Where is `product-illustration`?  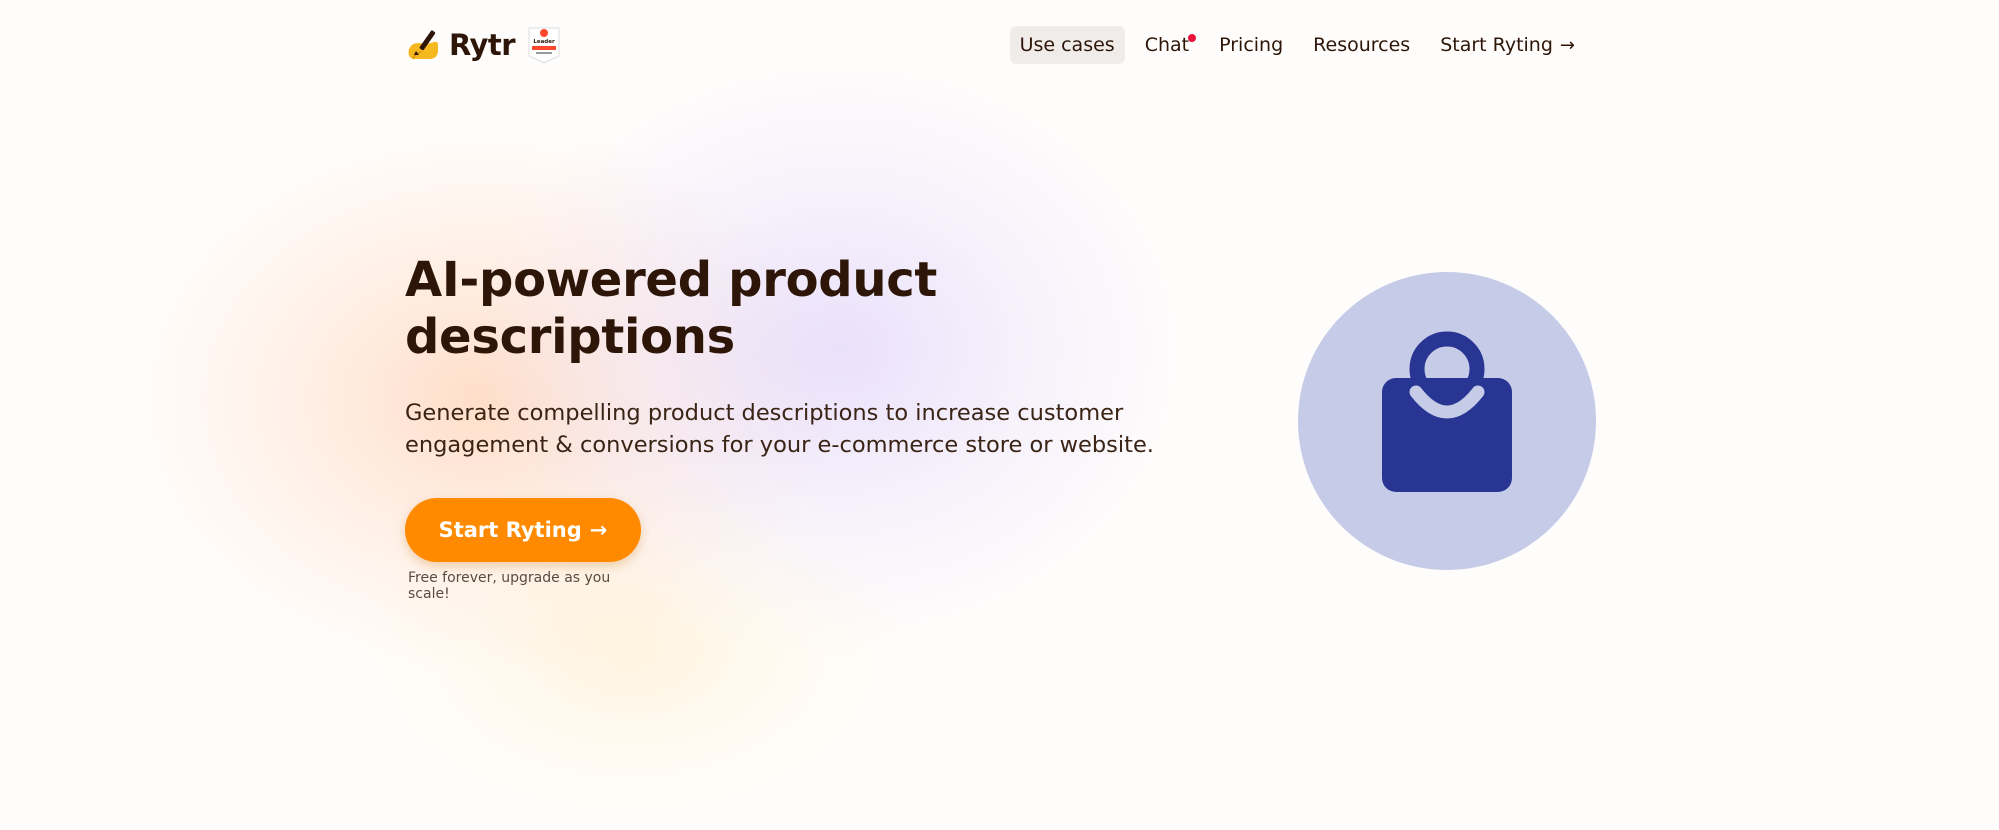
product-illustration is located at coordinates (1447, 421).